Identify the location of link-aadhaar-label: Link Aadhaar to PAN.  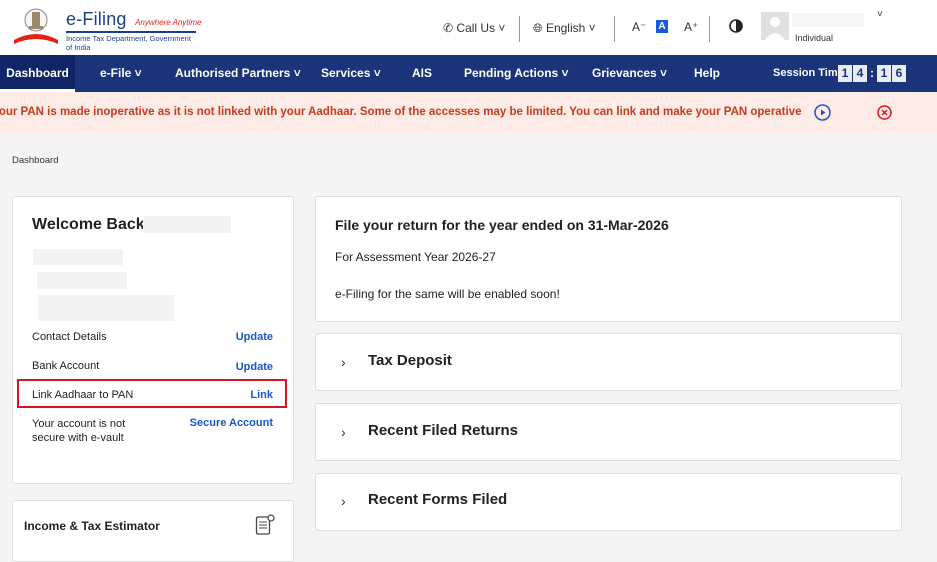
(83, 395).